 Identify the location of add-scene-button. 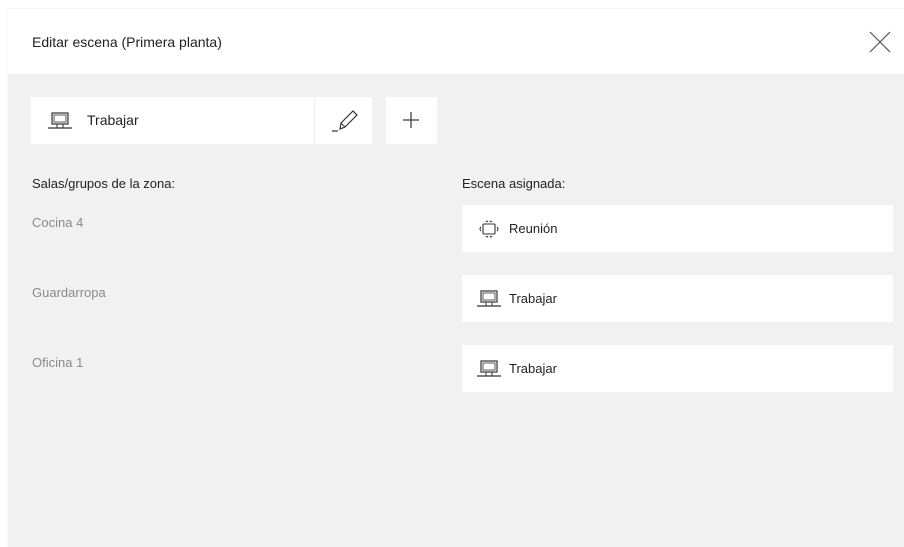
(411, 120).